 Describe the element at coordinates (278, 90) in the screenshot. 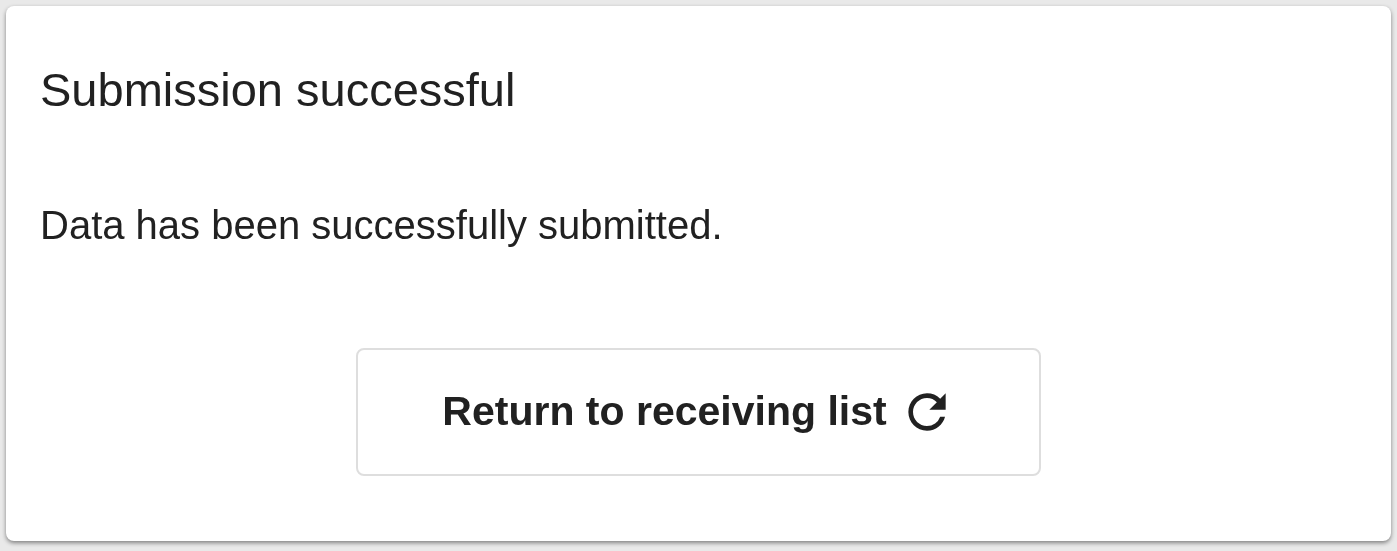

I see `dialog-title: Submission successful` at that location.